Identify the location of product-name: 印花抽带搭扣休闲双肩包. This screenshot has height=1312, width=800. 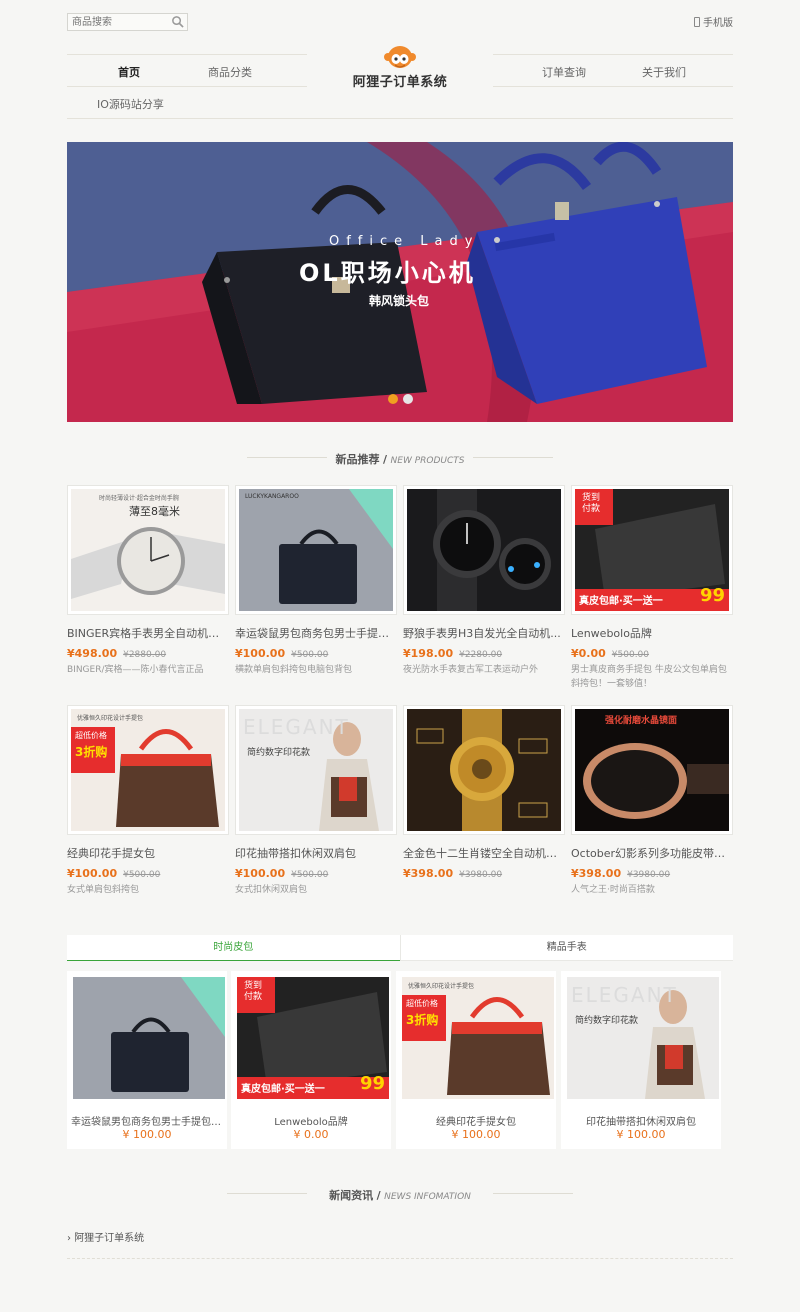
(316, 853).